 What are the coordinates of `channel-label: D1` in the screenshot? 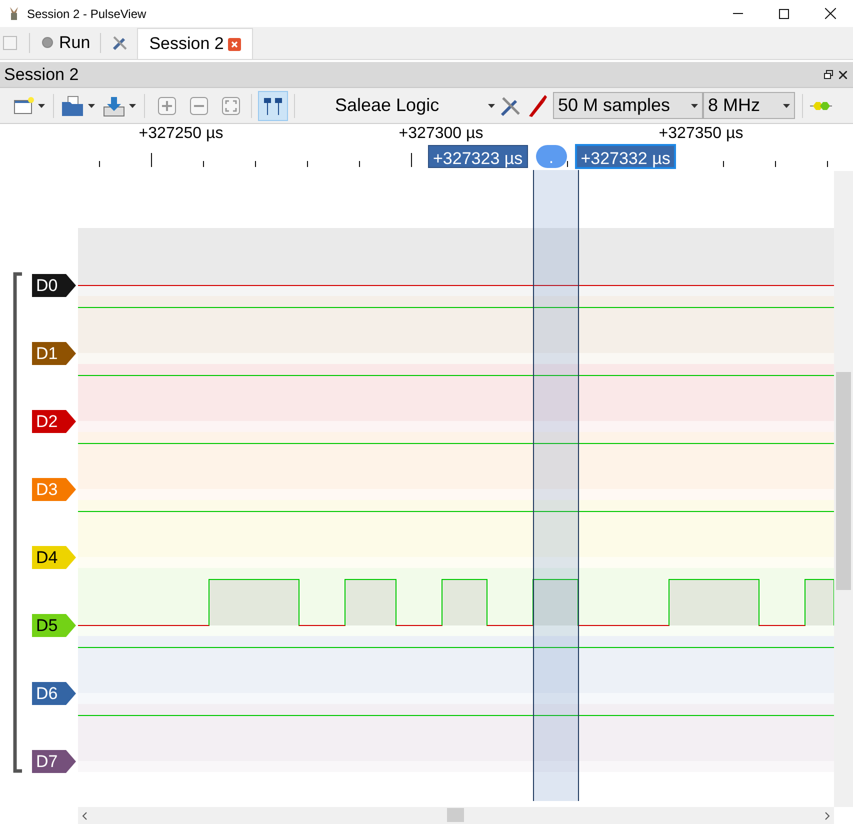 It's located at (54, 353).